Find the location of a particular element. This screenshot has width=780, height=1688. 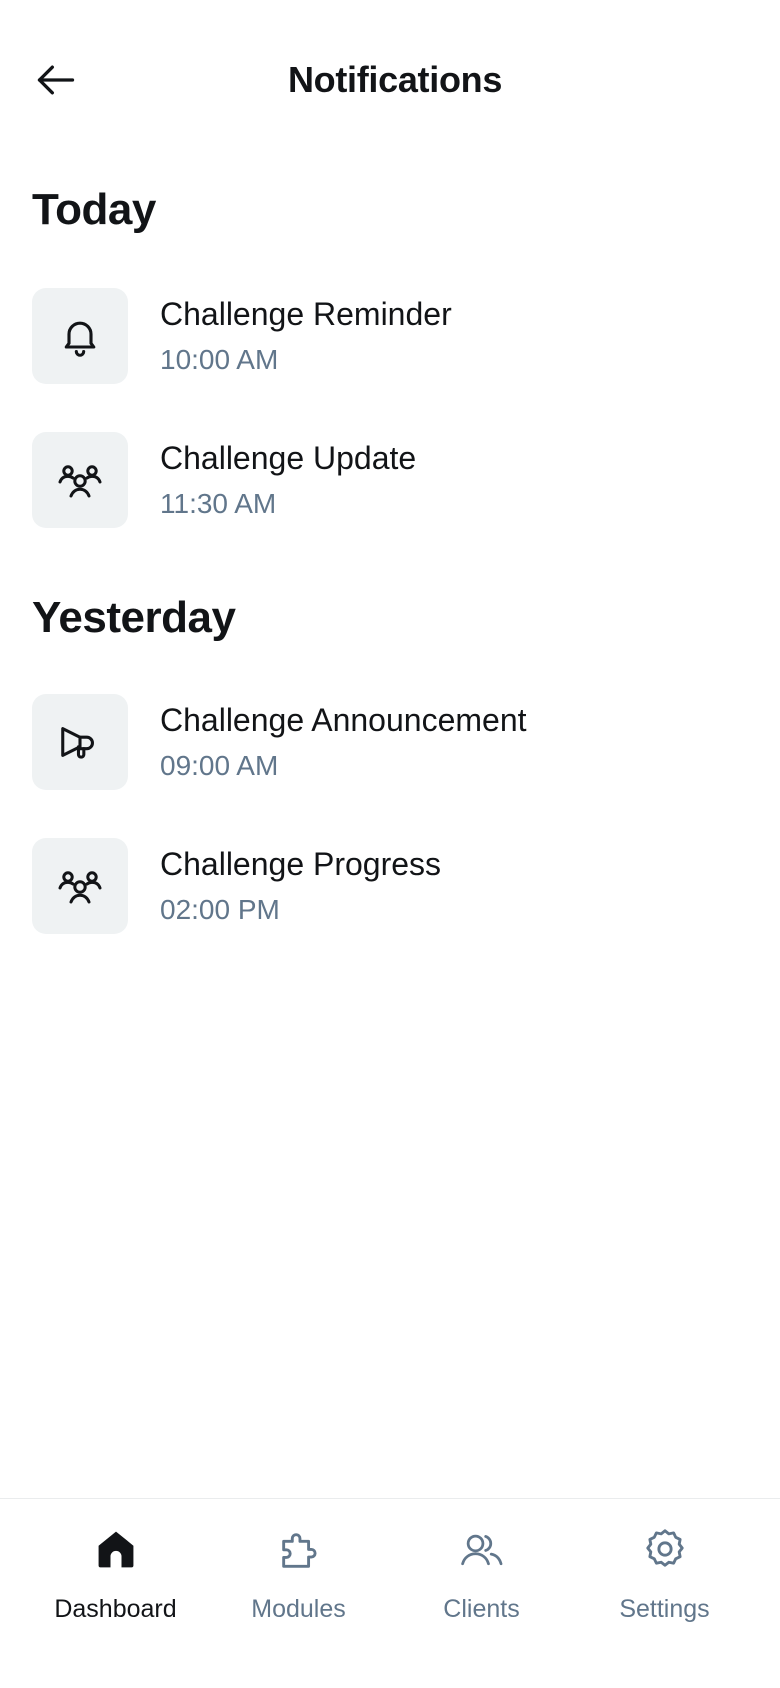

notification-time: 11:30 AM is located at coordinates (218, 503).